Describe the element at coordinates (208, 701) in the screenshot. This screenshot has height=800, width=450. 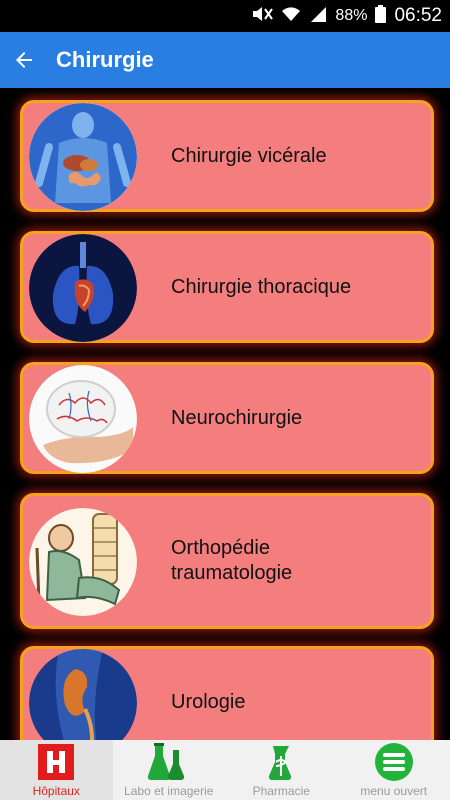
I see `specialty-label: Urologie` at that location.